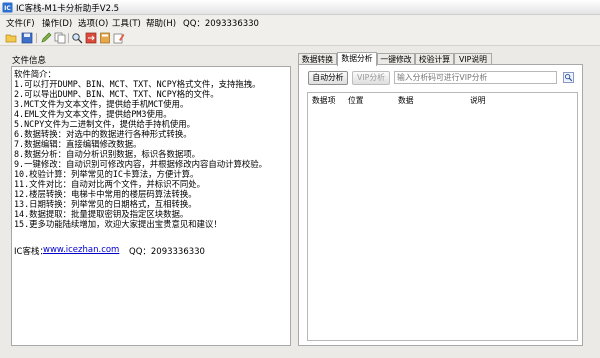 This screenshot has height=358, width=600. I want to click on toolbar, so click(300, 38).